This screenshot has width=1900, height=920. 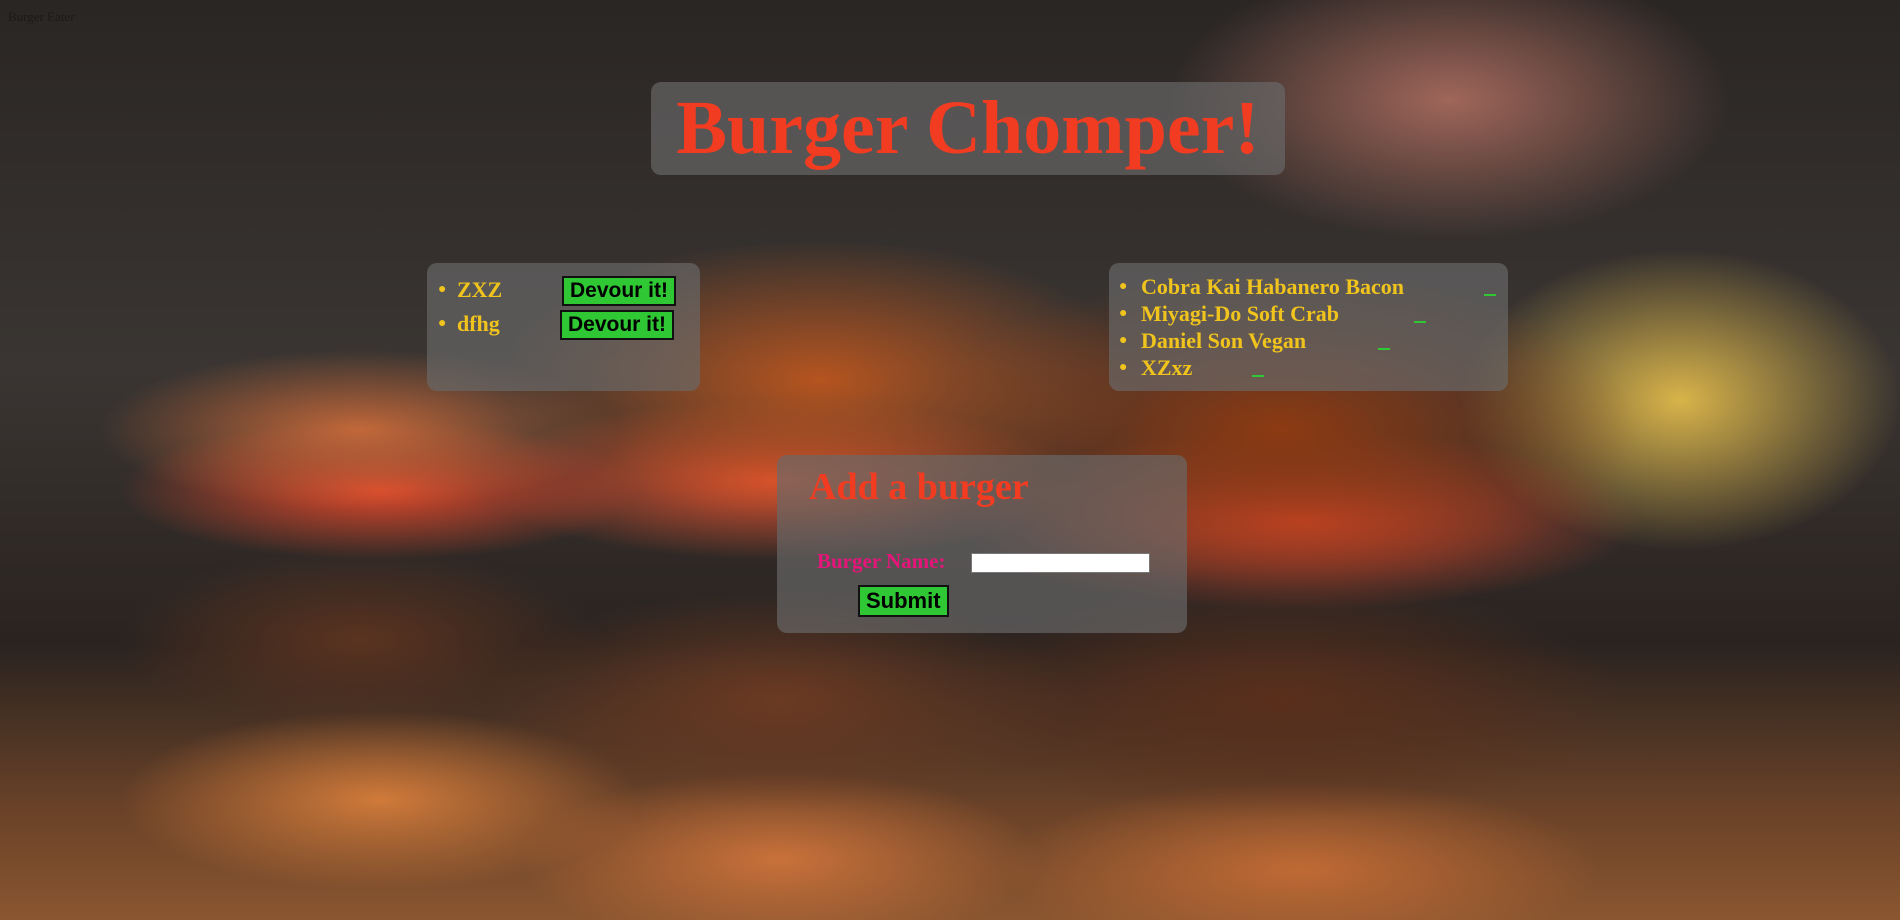 I want to click on list-item: ● Cobra Kai Habanero Bacon, so click(x=1308, y=286).